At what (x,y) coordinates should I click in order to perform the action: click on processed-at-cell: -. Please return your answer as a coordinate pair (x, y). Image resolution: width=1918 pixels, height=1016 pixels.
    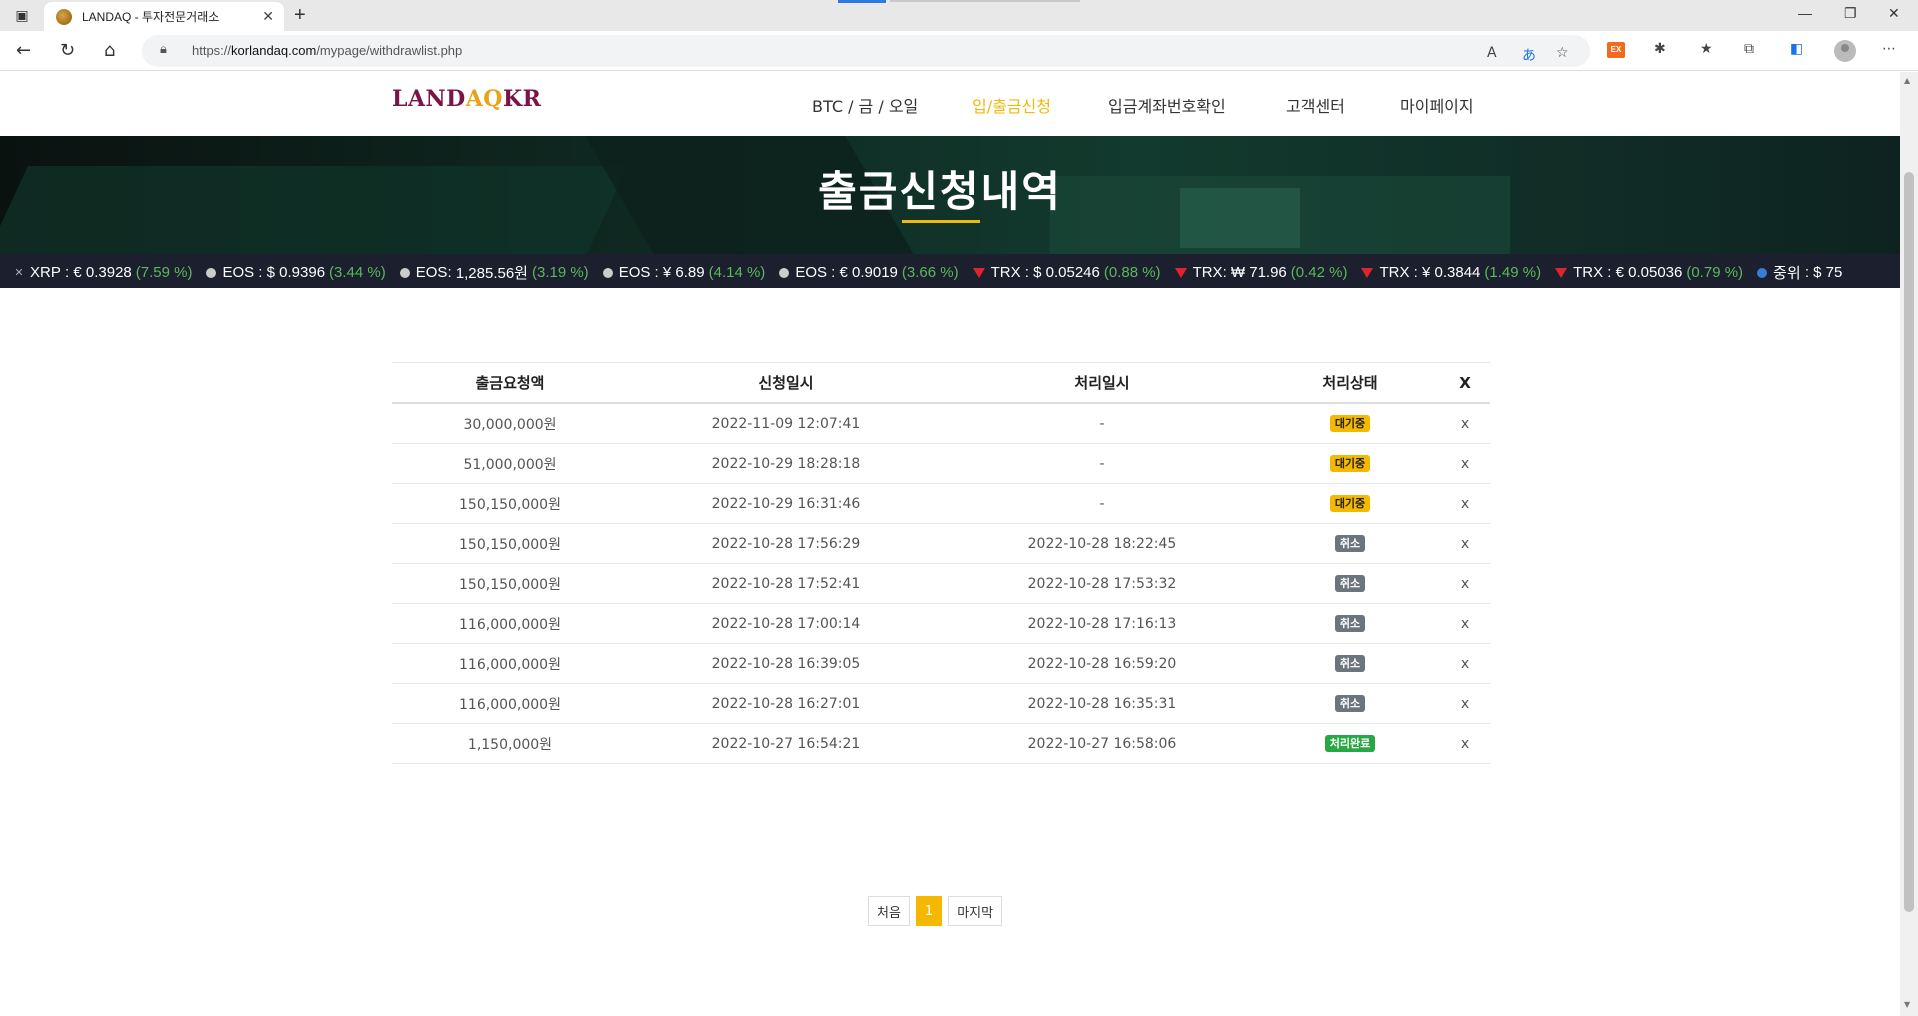
    Looking at the image, I should click on (1102, 463).